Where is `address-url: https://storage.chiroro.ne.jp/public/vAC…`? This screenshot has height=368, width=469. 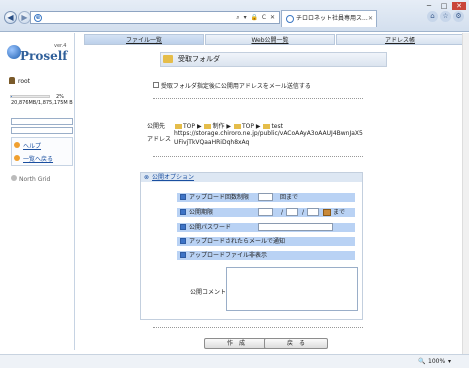
address-url: https://storage.chiroro.ne.jp/public/vAC… is located at coordinates (268, 138).